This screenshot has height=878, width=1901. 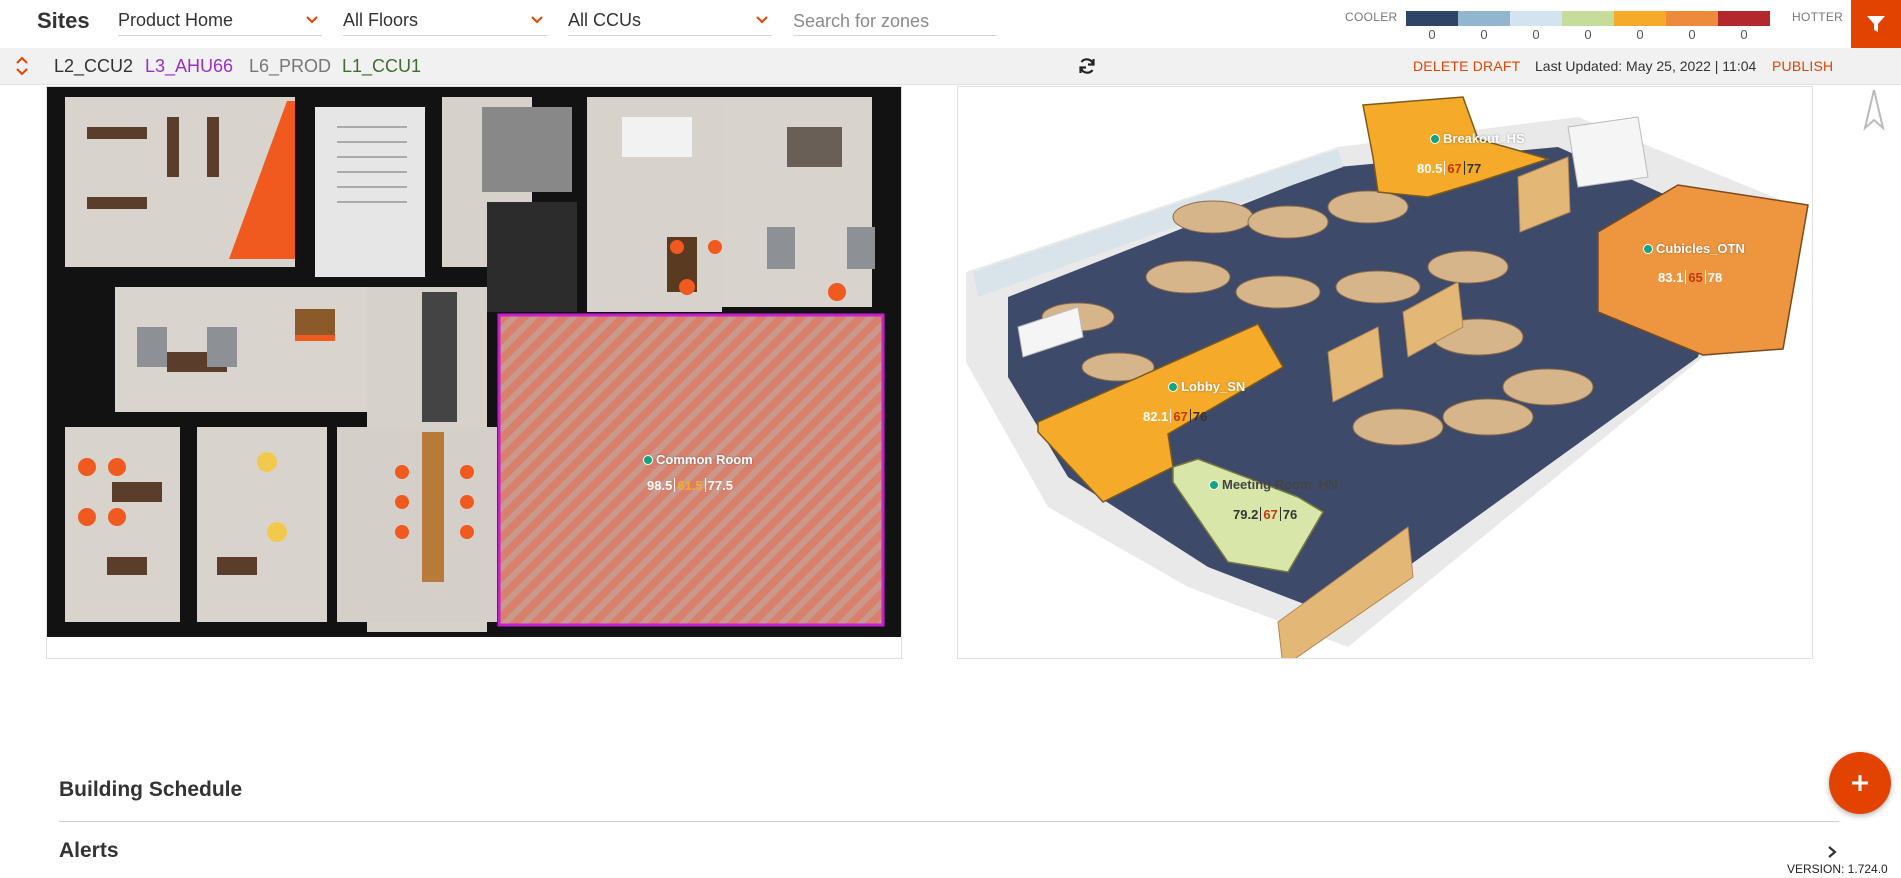 I want to click on zone-heating-setpoint: 77.5, so click(x=720, y=485).